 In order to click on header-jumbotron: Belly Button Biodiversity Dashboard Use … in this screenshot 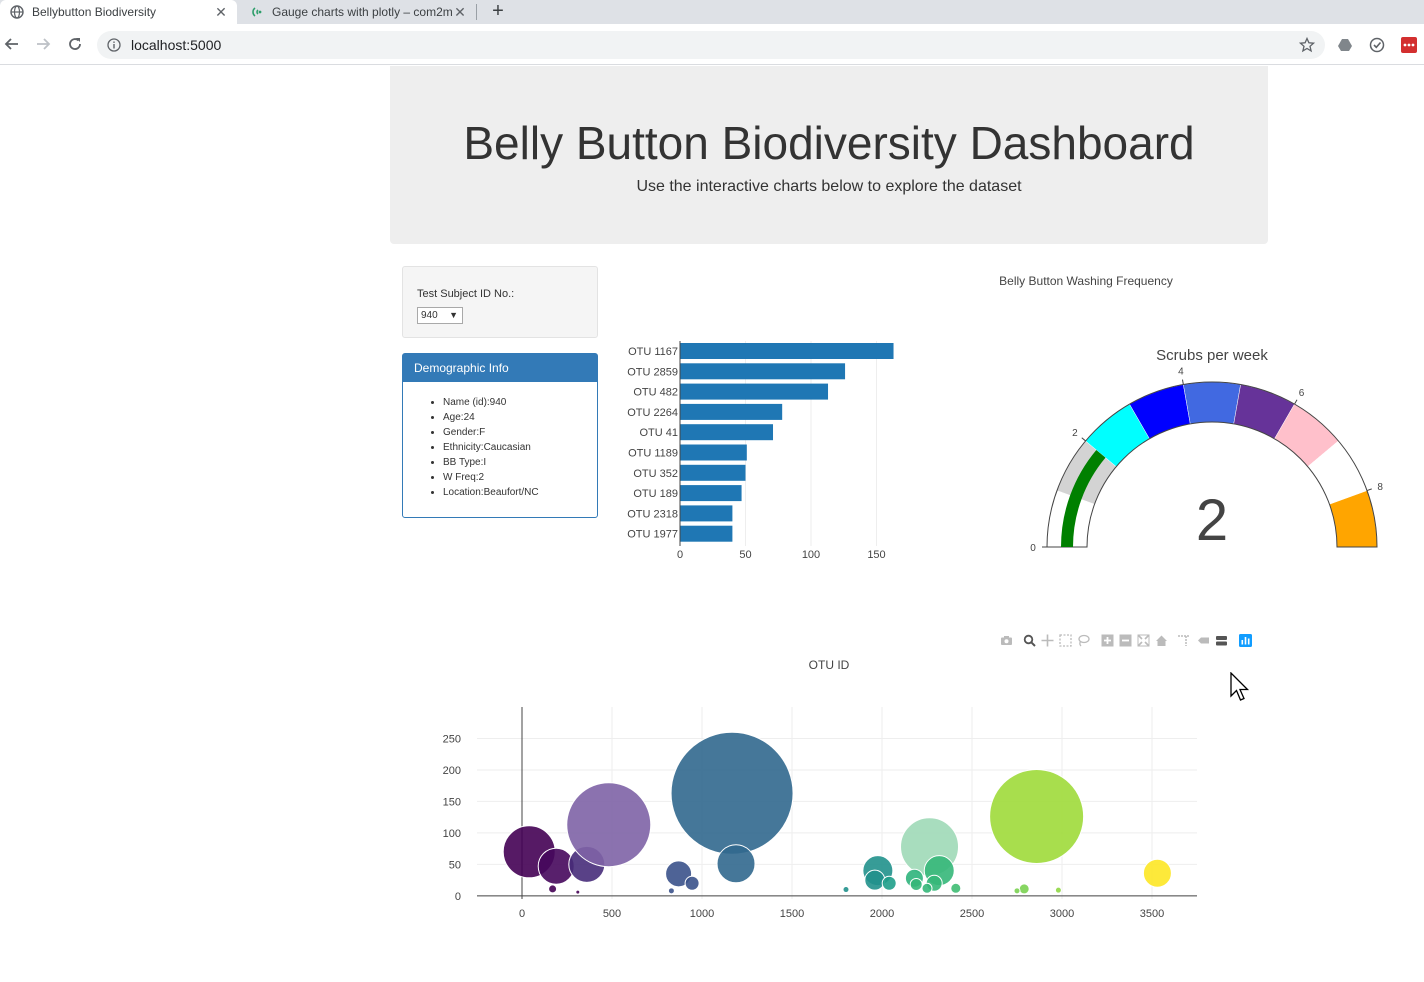, I will do `click(829, 155)`.